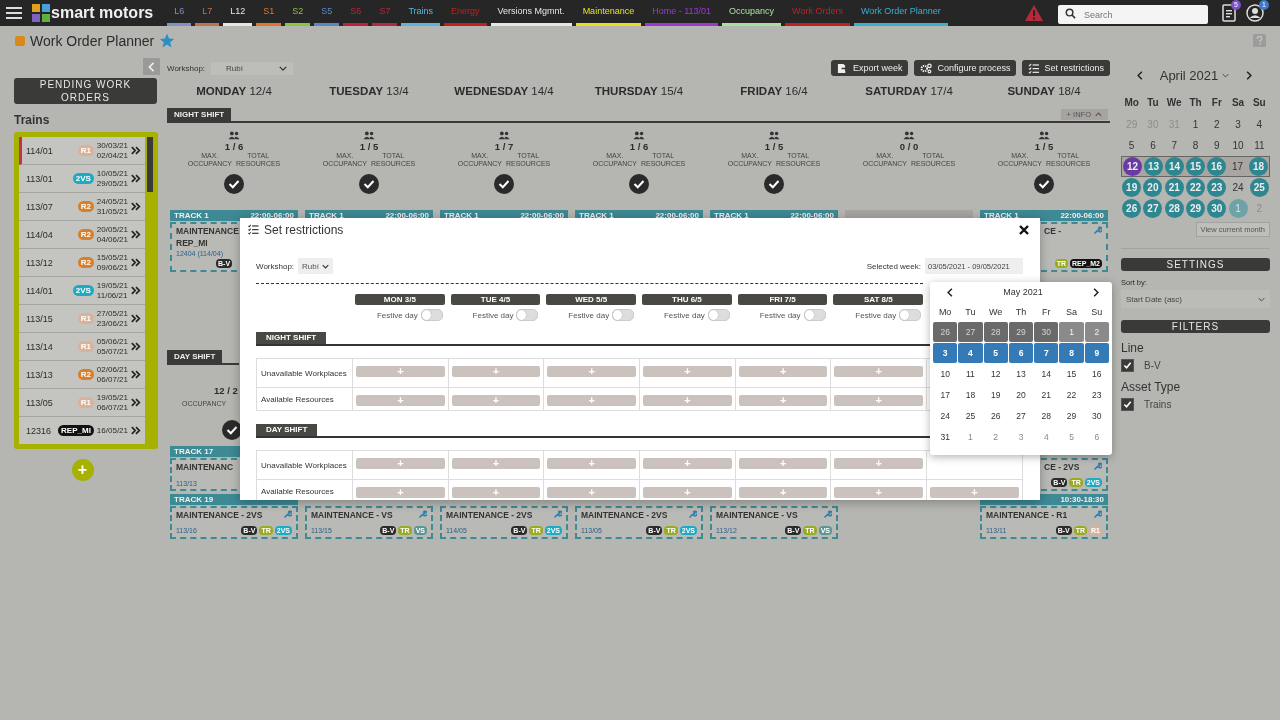  I want to click on action-button: Configure process, so click(965, 68).